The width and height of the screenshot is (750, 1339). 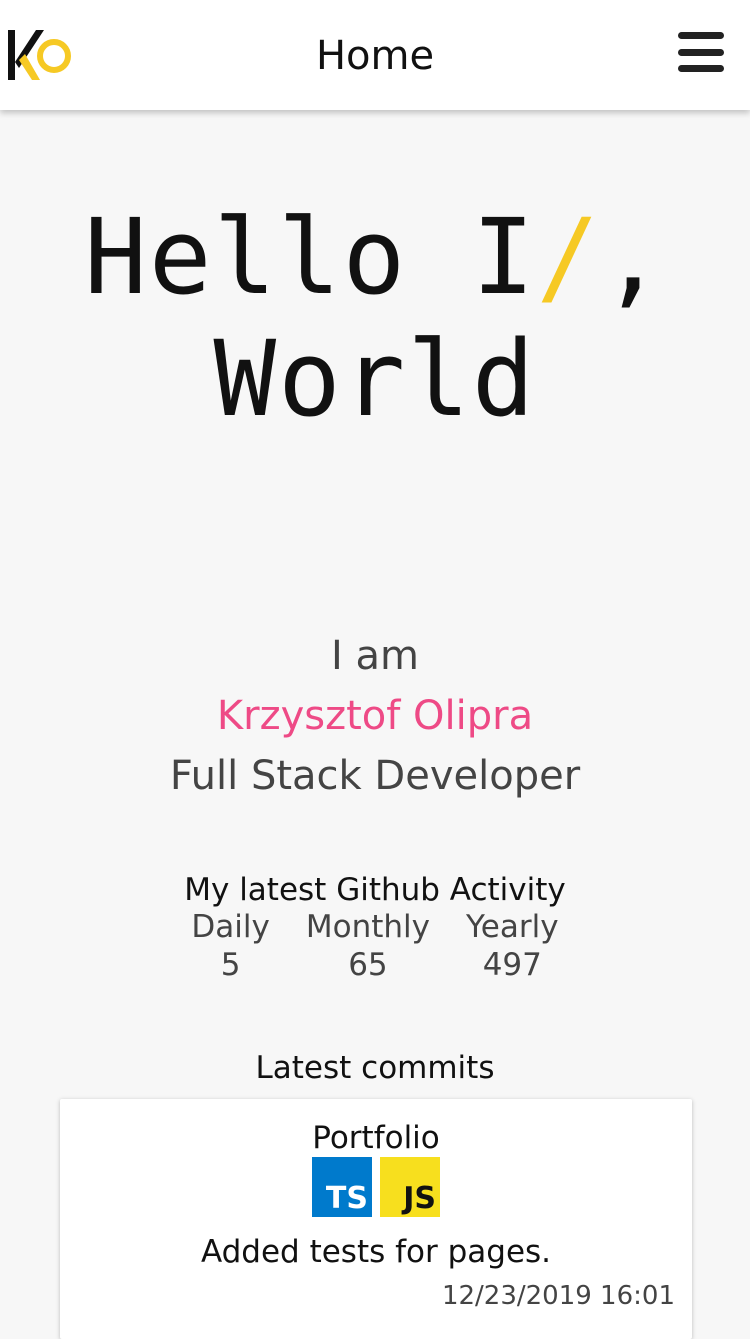 What do you see at coordinates (410, 1187) in the screenshot?
I see `javascript-icon: JS` at bounding box center [410, 1187].